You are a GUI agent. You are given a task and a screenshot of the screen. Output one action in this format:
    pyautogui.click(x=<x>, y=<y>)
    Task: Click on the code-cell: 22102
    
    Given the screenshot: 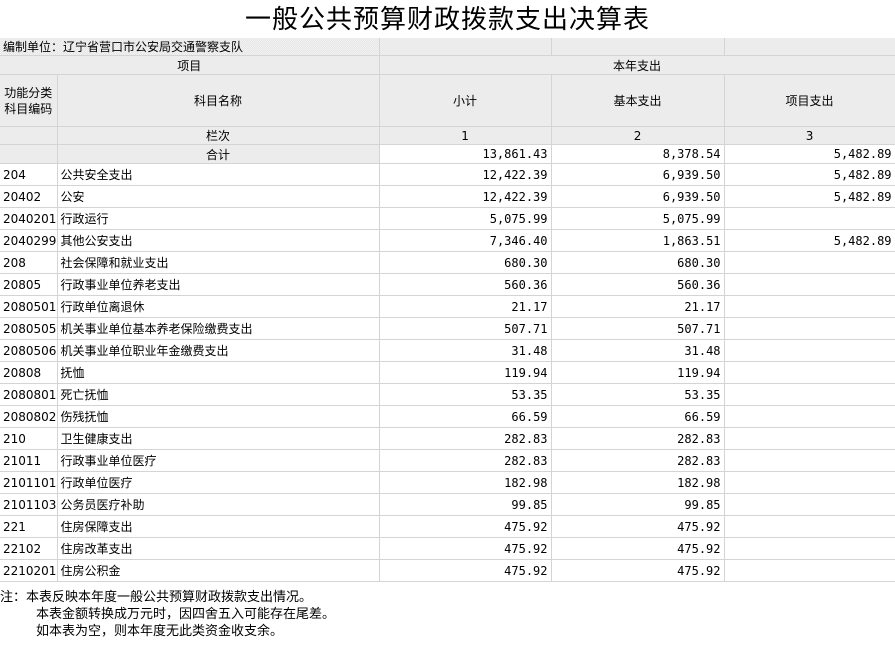 What is the action you would take?
    pyautogui.click(x=29, y=548)
    